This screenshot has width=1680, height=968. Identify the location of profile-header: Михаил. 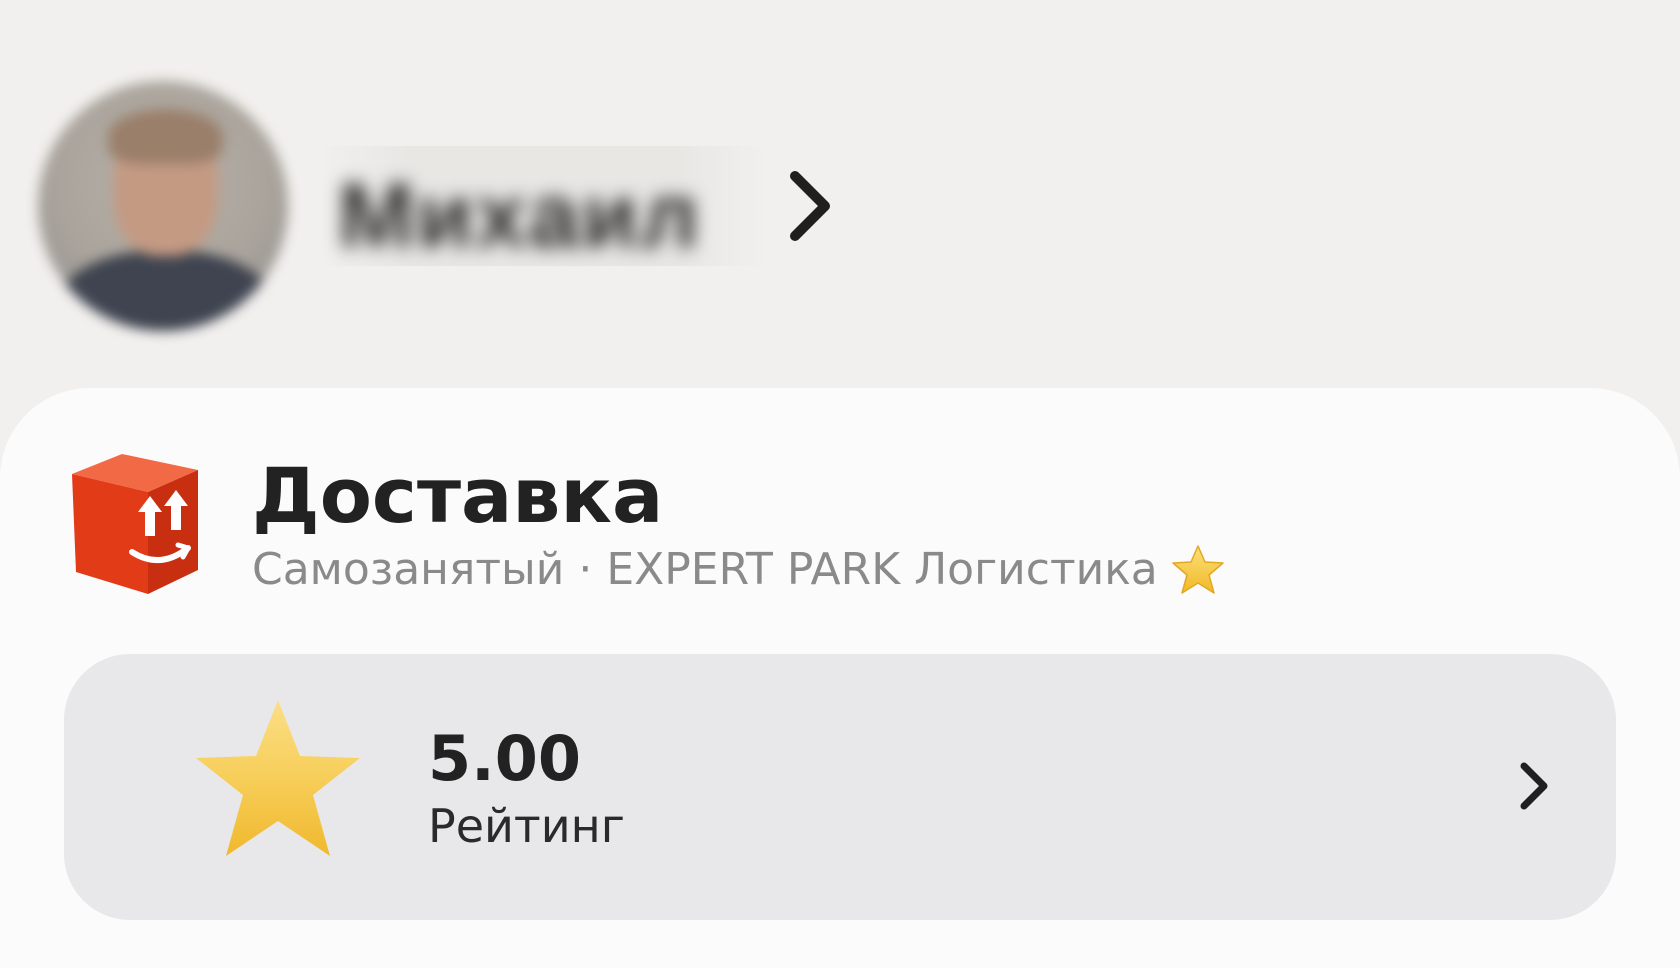
(439, 206).